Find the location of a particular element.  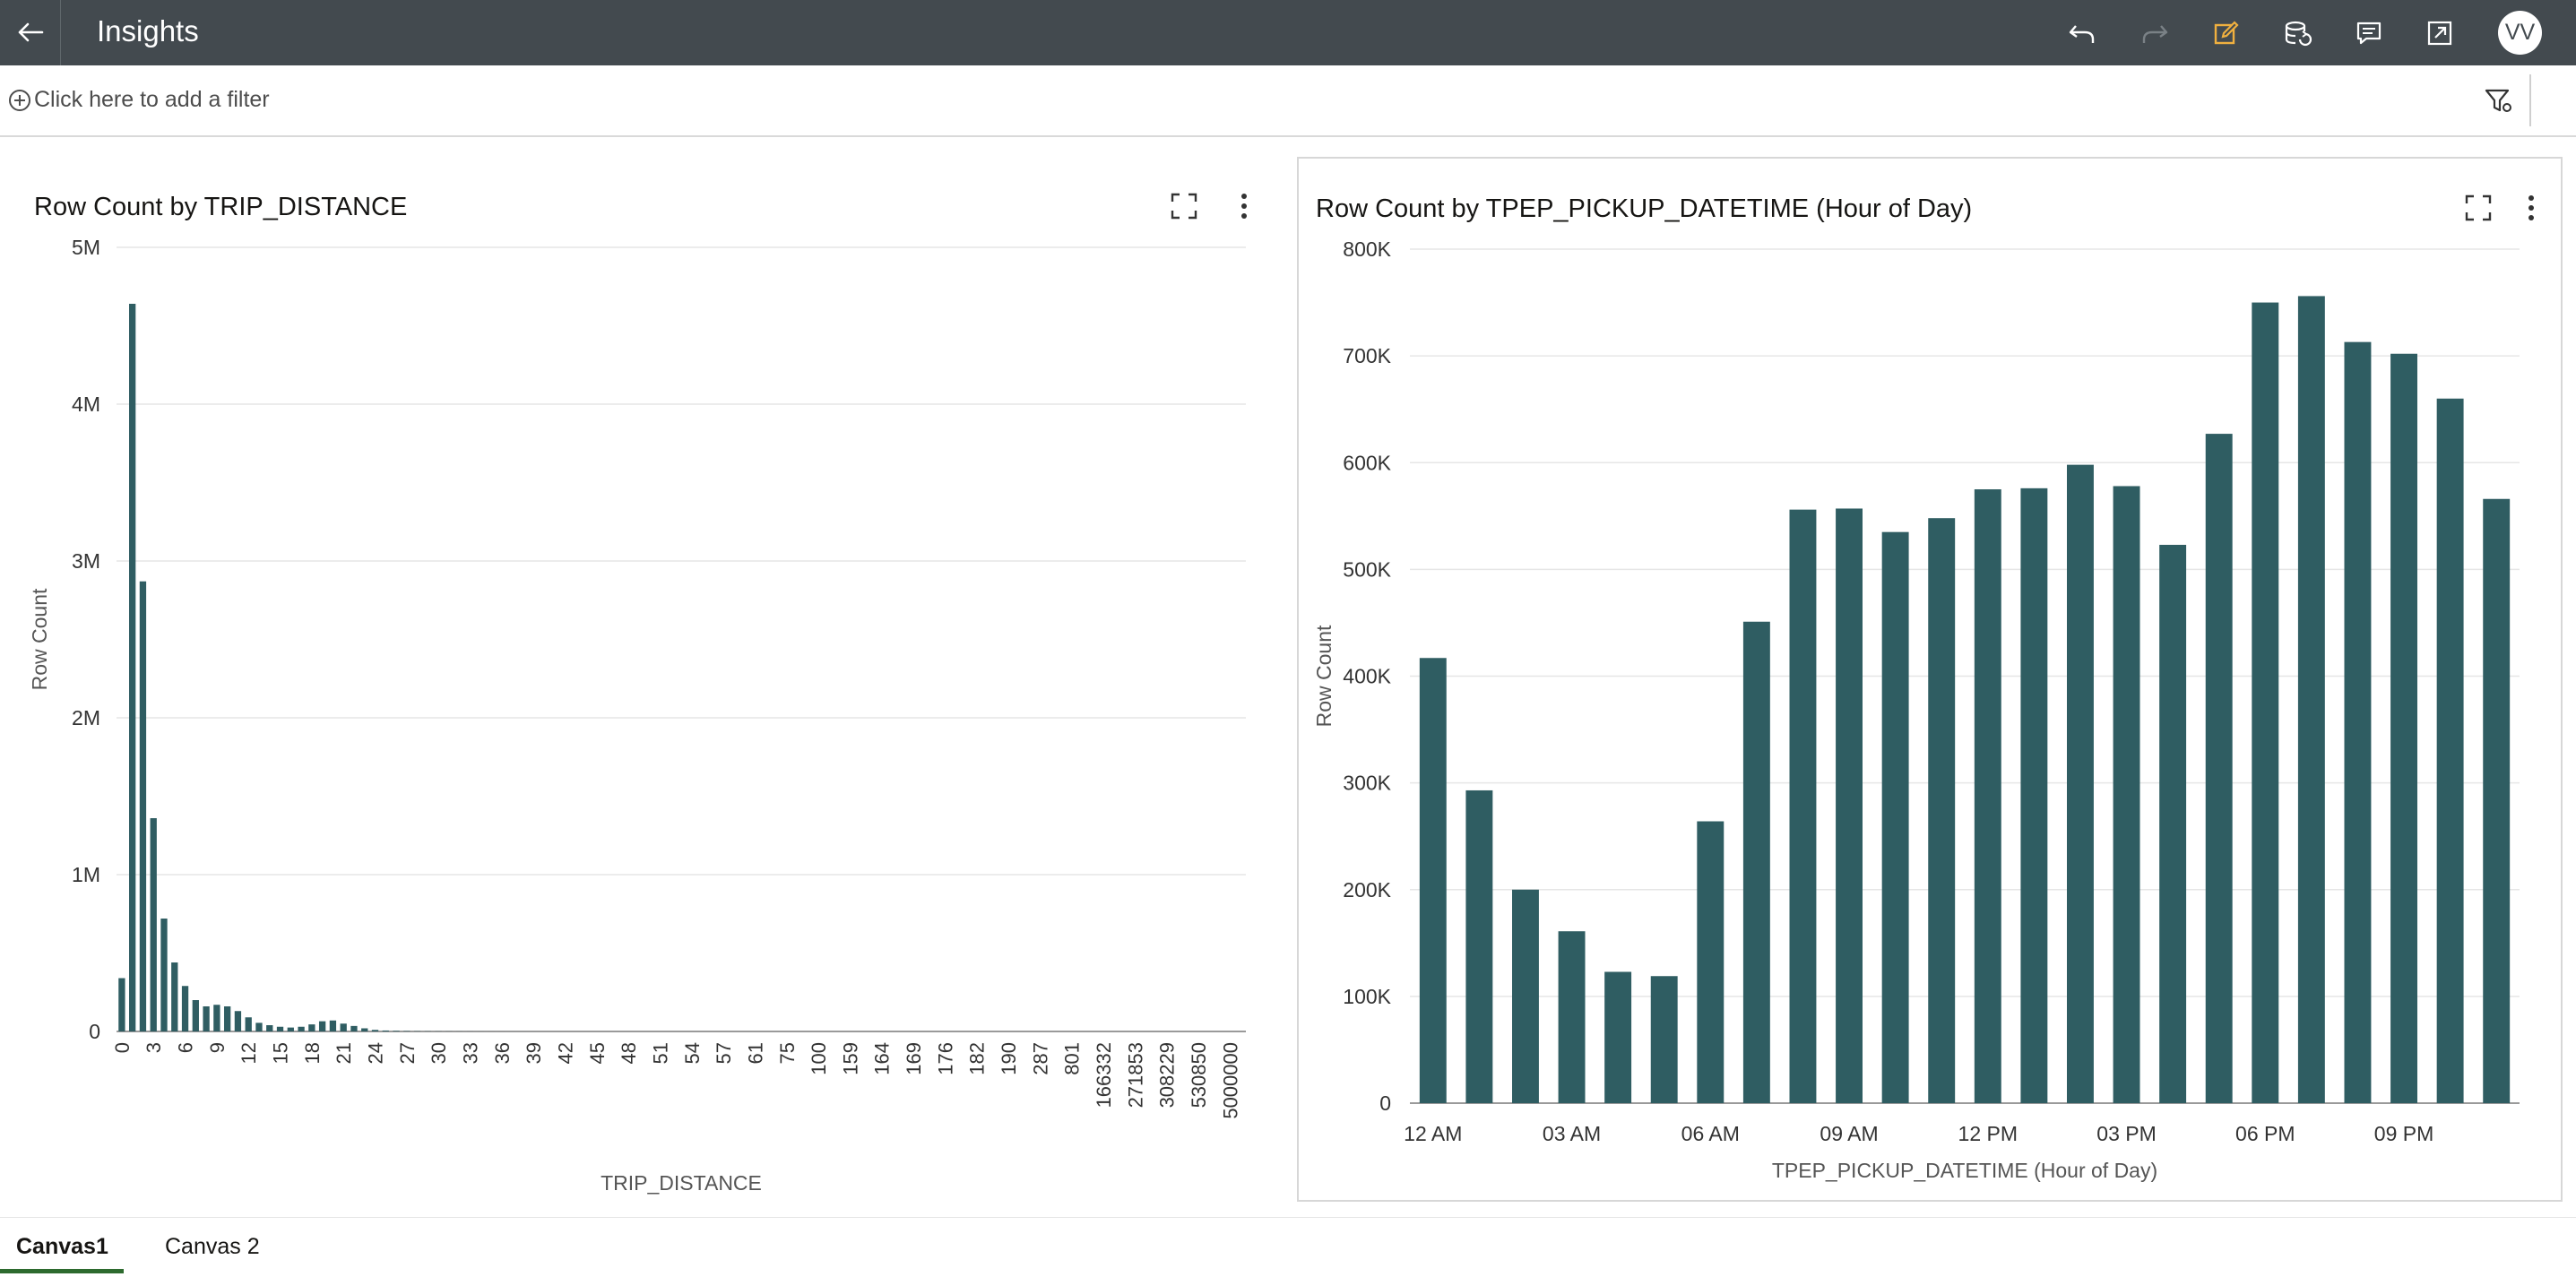

x-tick-label: 45 is located at coordinates (597, 1053).